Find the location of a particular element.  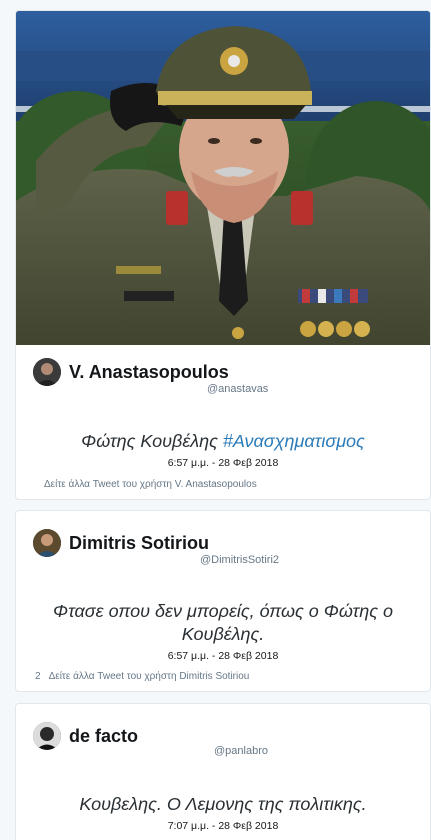

tweet-header: V. Anastasopoulos is located at coordinates (131, 372).